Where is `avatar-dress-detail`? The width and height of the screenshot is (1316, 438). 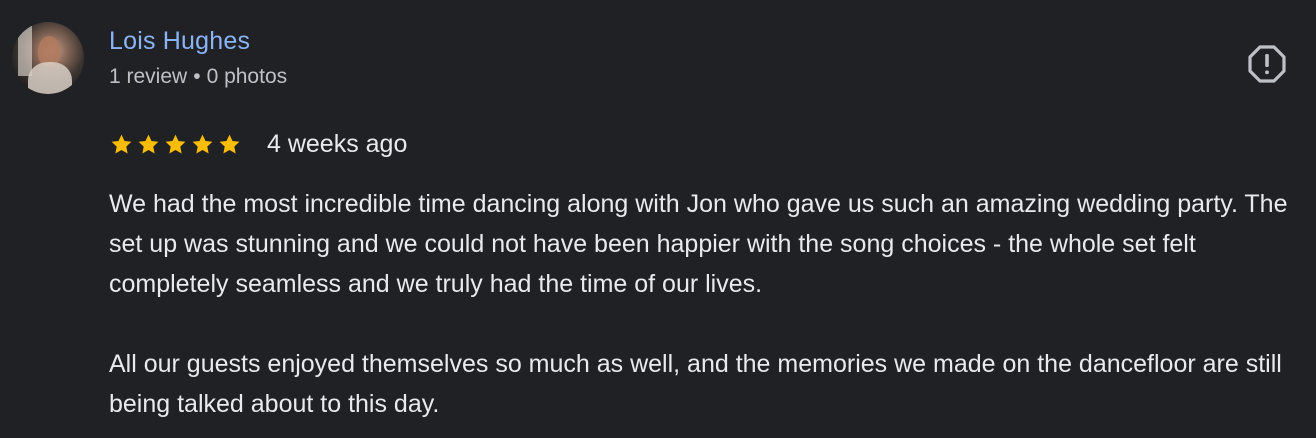
avatar-dress-detail is located at coordinates (50, 78).